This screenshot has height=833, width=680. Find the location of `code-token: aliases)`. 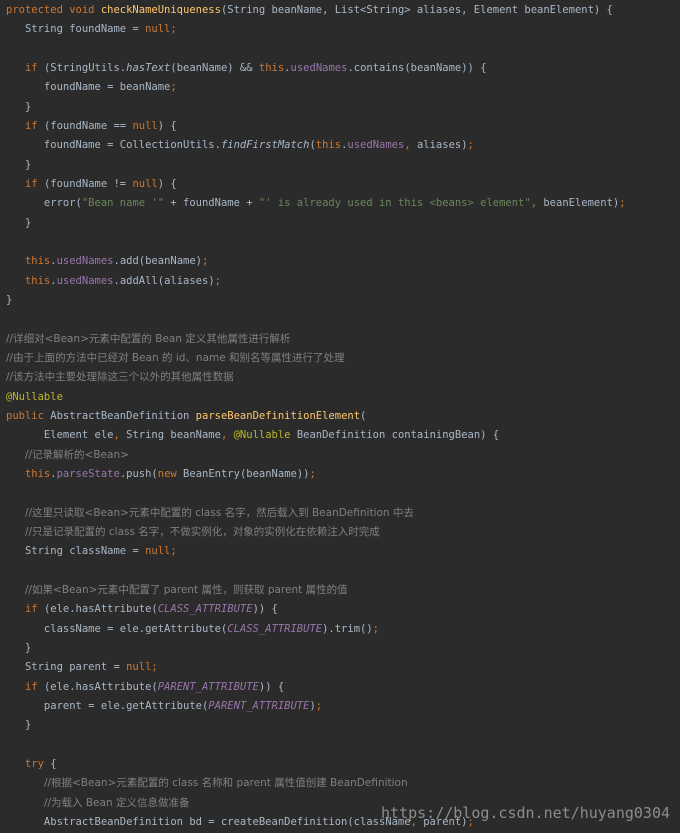

code-token: aliases) is located at coordinates (442, 145).